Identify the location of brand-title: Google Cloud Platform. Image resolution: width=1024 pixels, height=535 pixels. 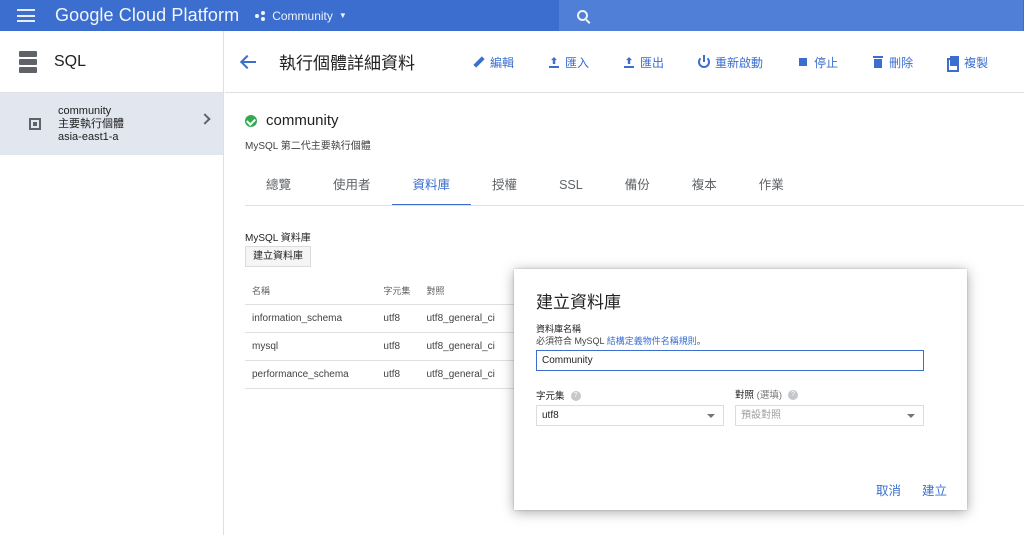
(147, 15).